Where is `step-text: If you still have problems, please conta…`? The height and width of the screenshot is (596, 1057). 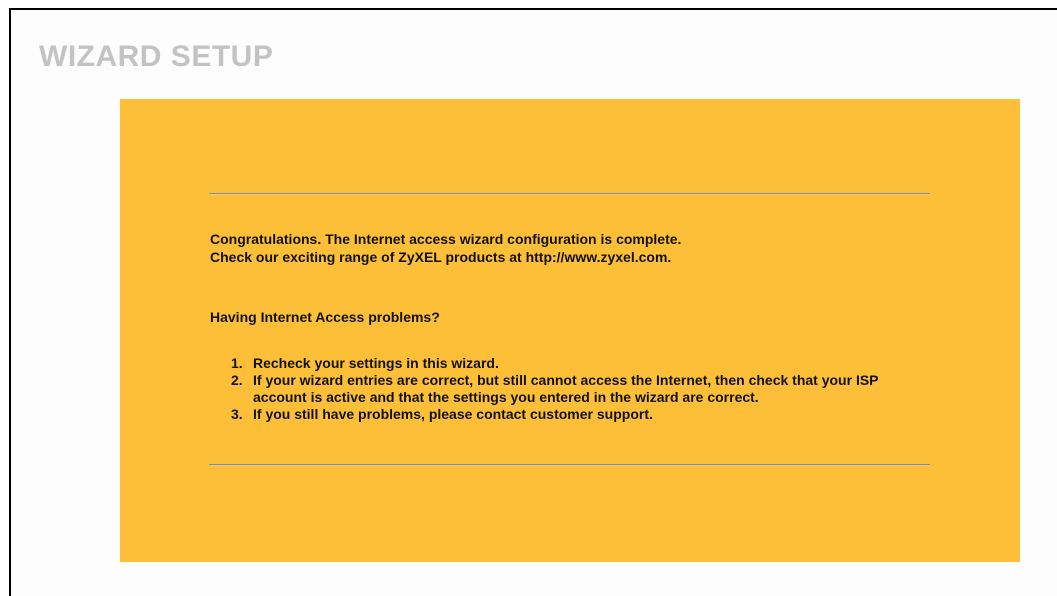
step-text: If you still have problems, please conta… is located at coordinates (453, 414).